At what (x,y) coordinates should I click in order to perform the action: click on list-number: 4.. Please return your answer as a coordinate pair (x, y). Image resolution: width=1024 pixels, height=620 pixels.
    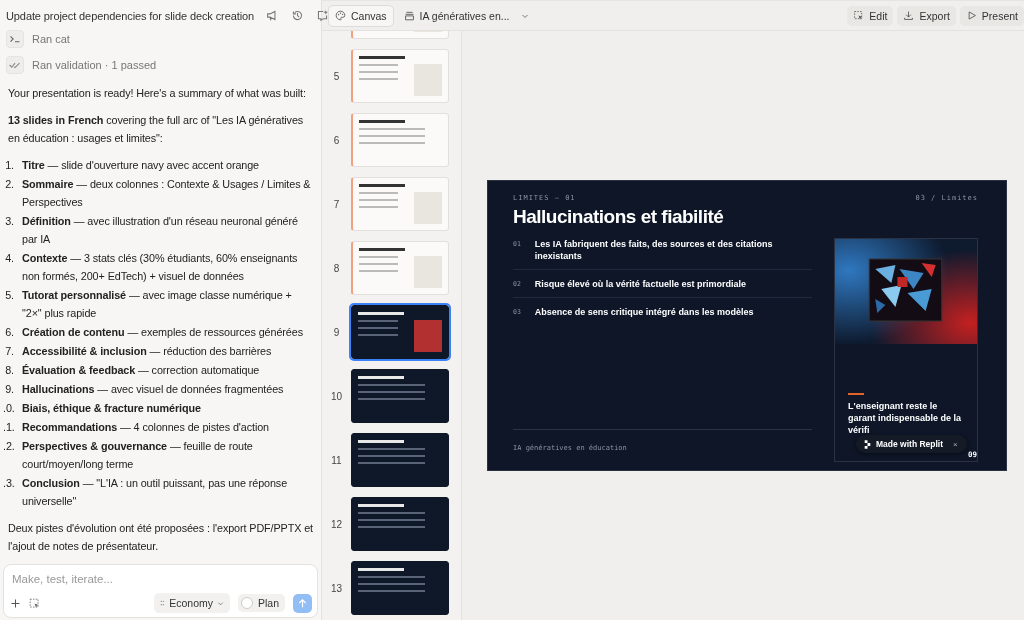
    Looking at the image, I should click on (9, 258).